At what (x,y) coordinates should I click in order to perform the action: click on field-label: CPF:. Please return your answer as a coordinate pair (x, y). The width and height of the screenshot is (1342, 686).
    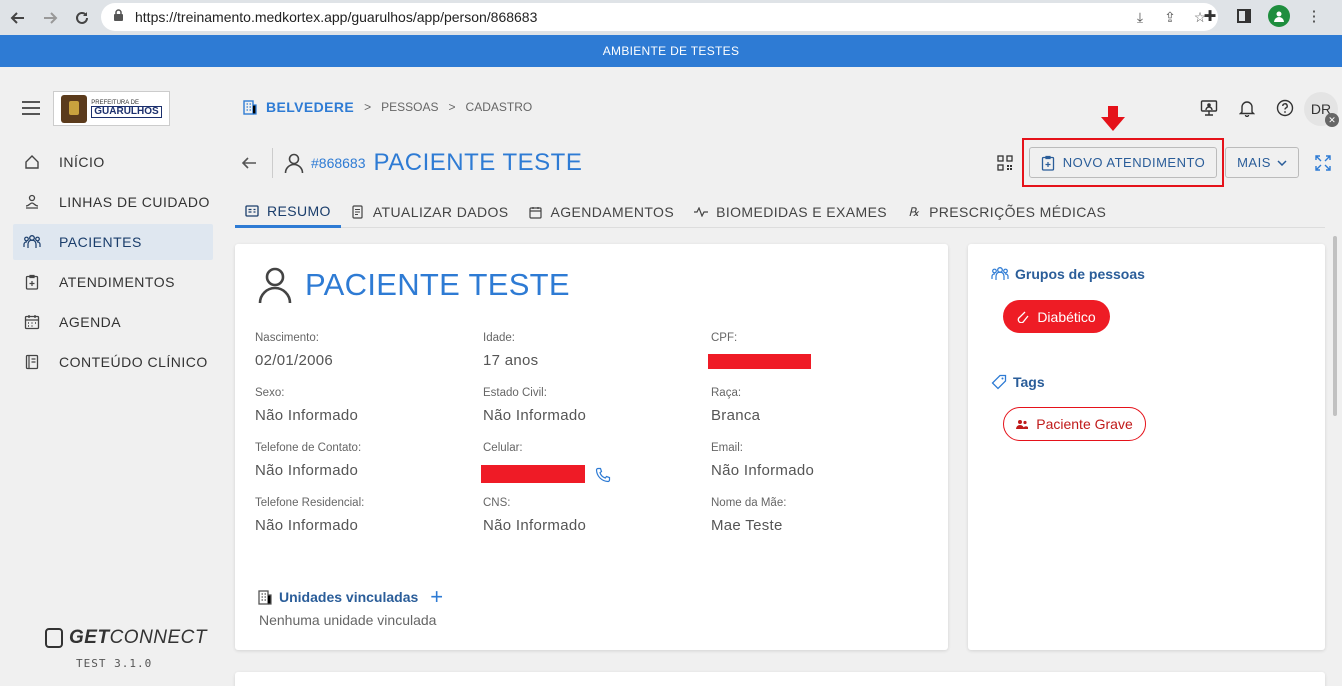
    Looking at the image, I should click on (724, 338).